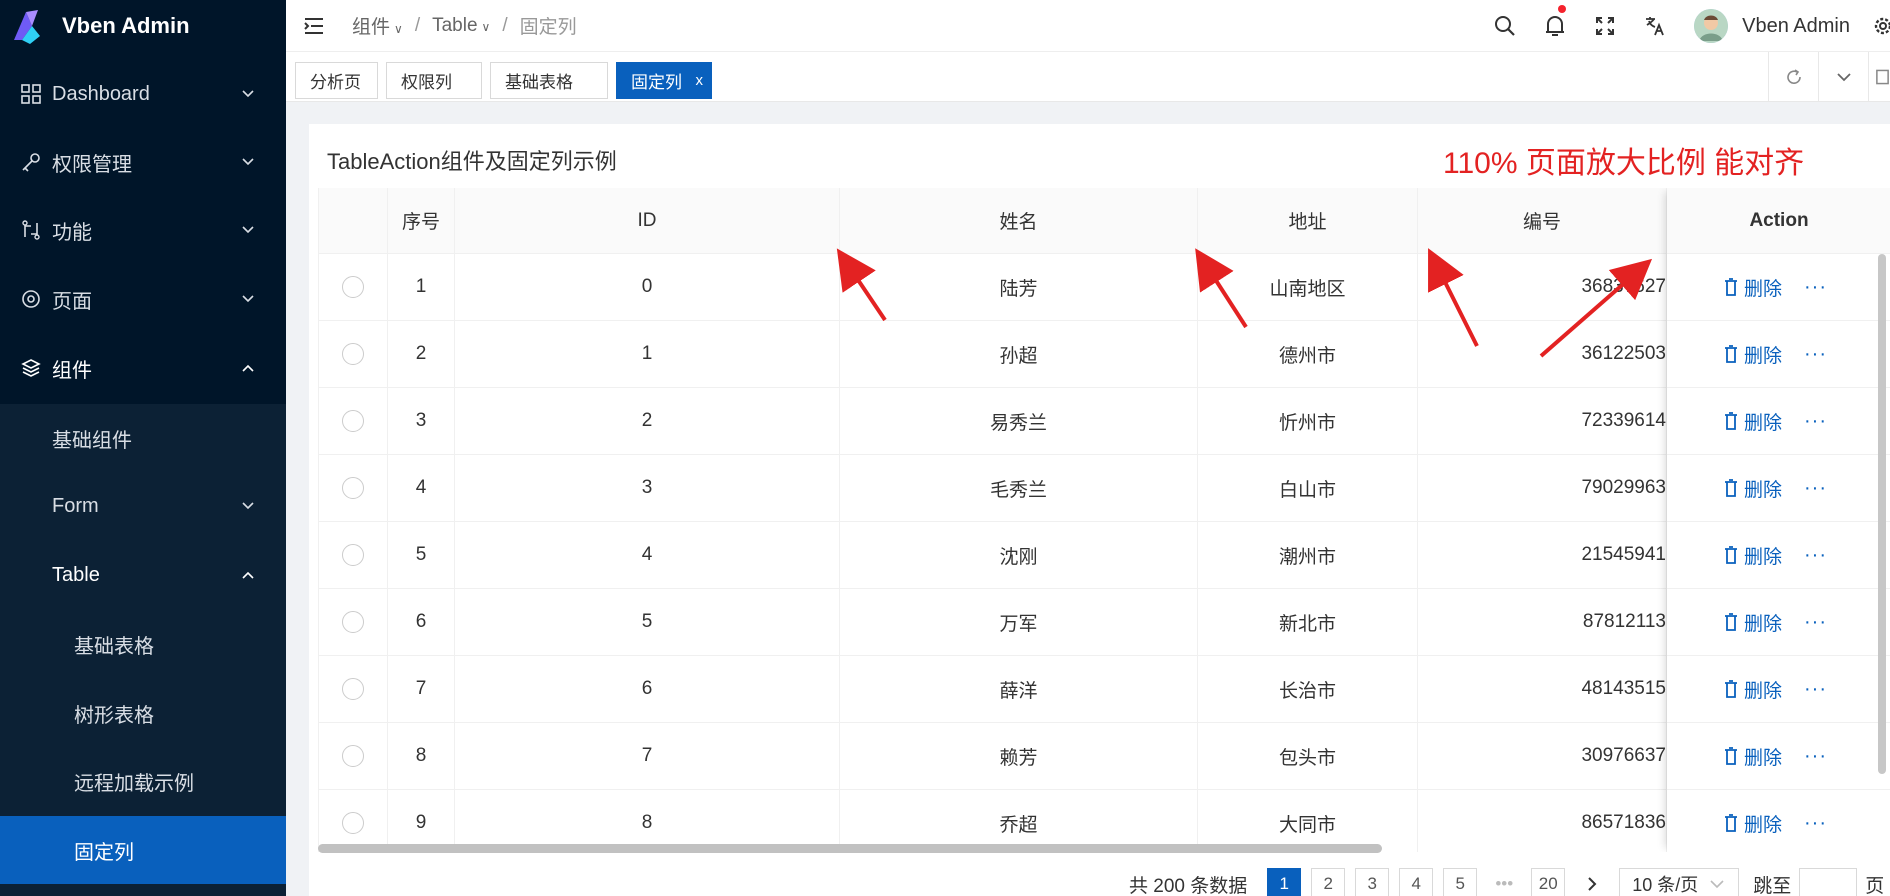  I want to click on table-row: 3 2 易秀兰 忻州市 72339614, so click(1104, 421).